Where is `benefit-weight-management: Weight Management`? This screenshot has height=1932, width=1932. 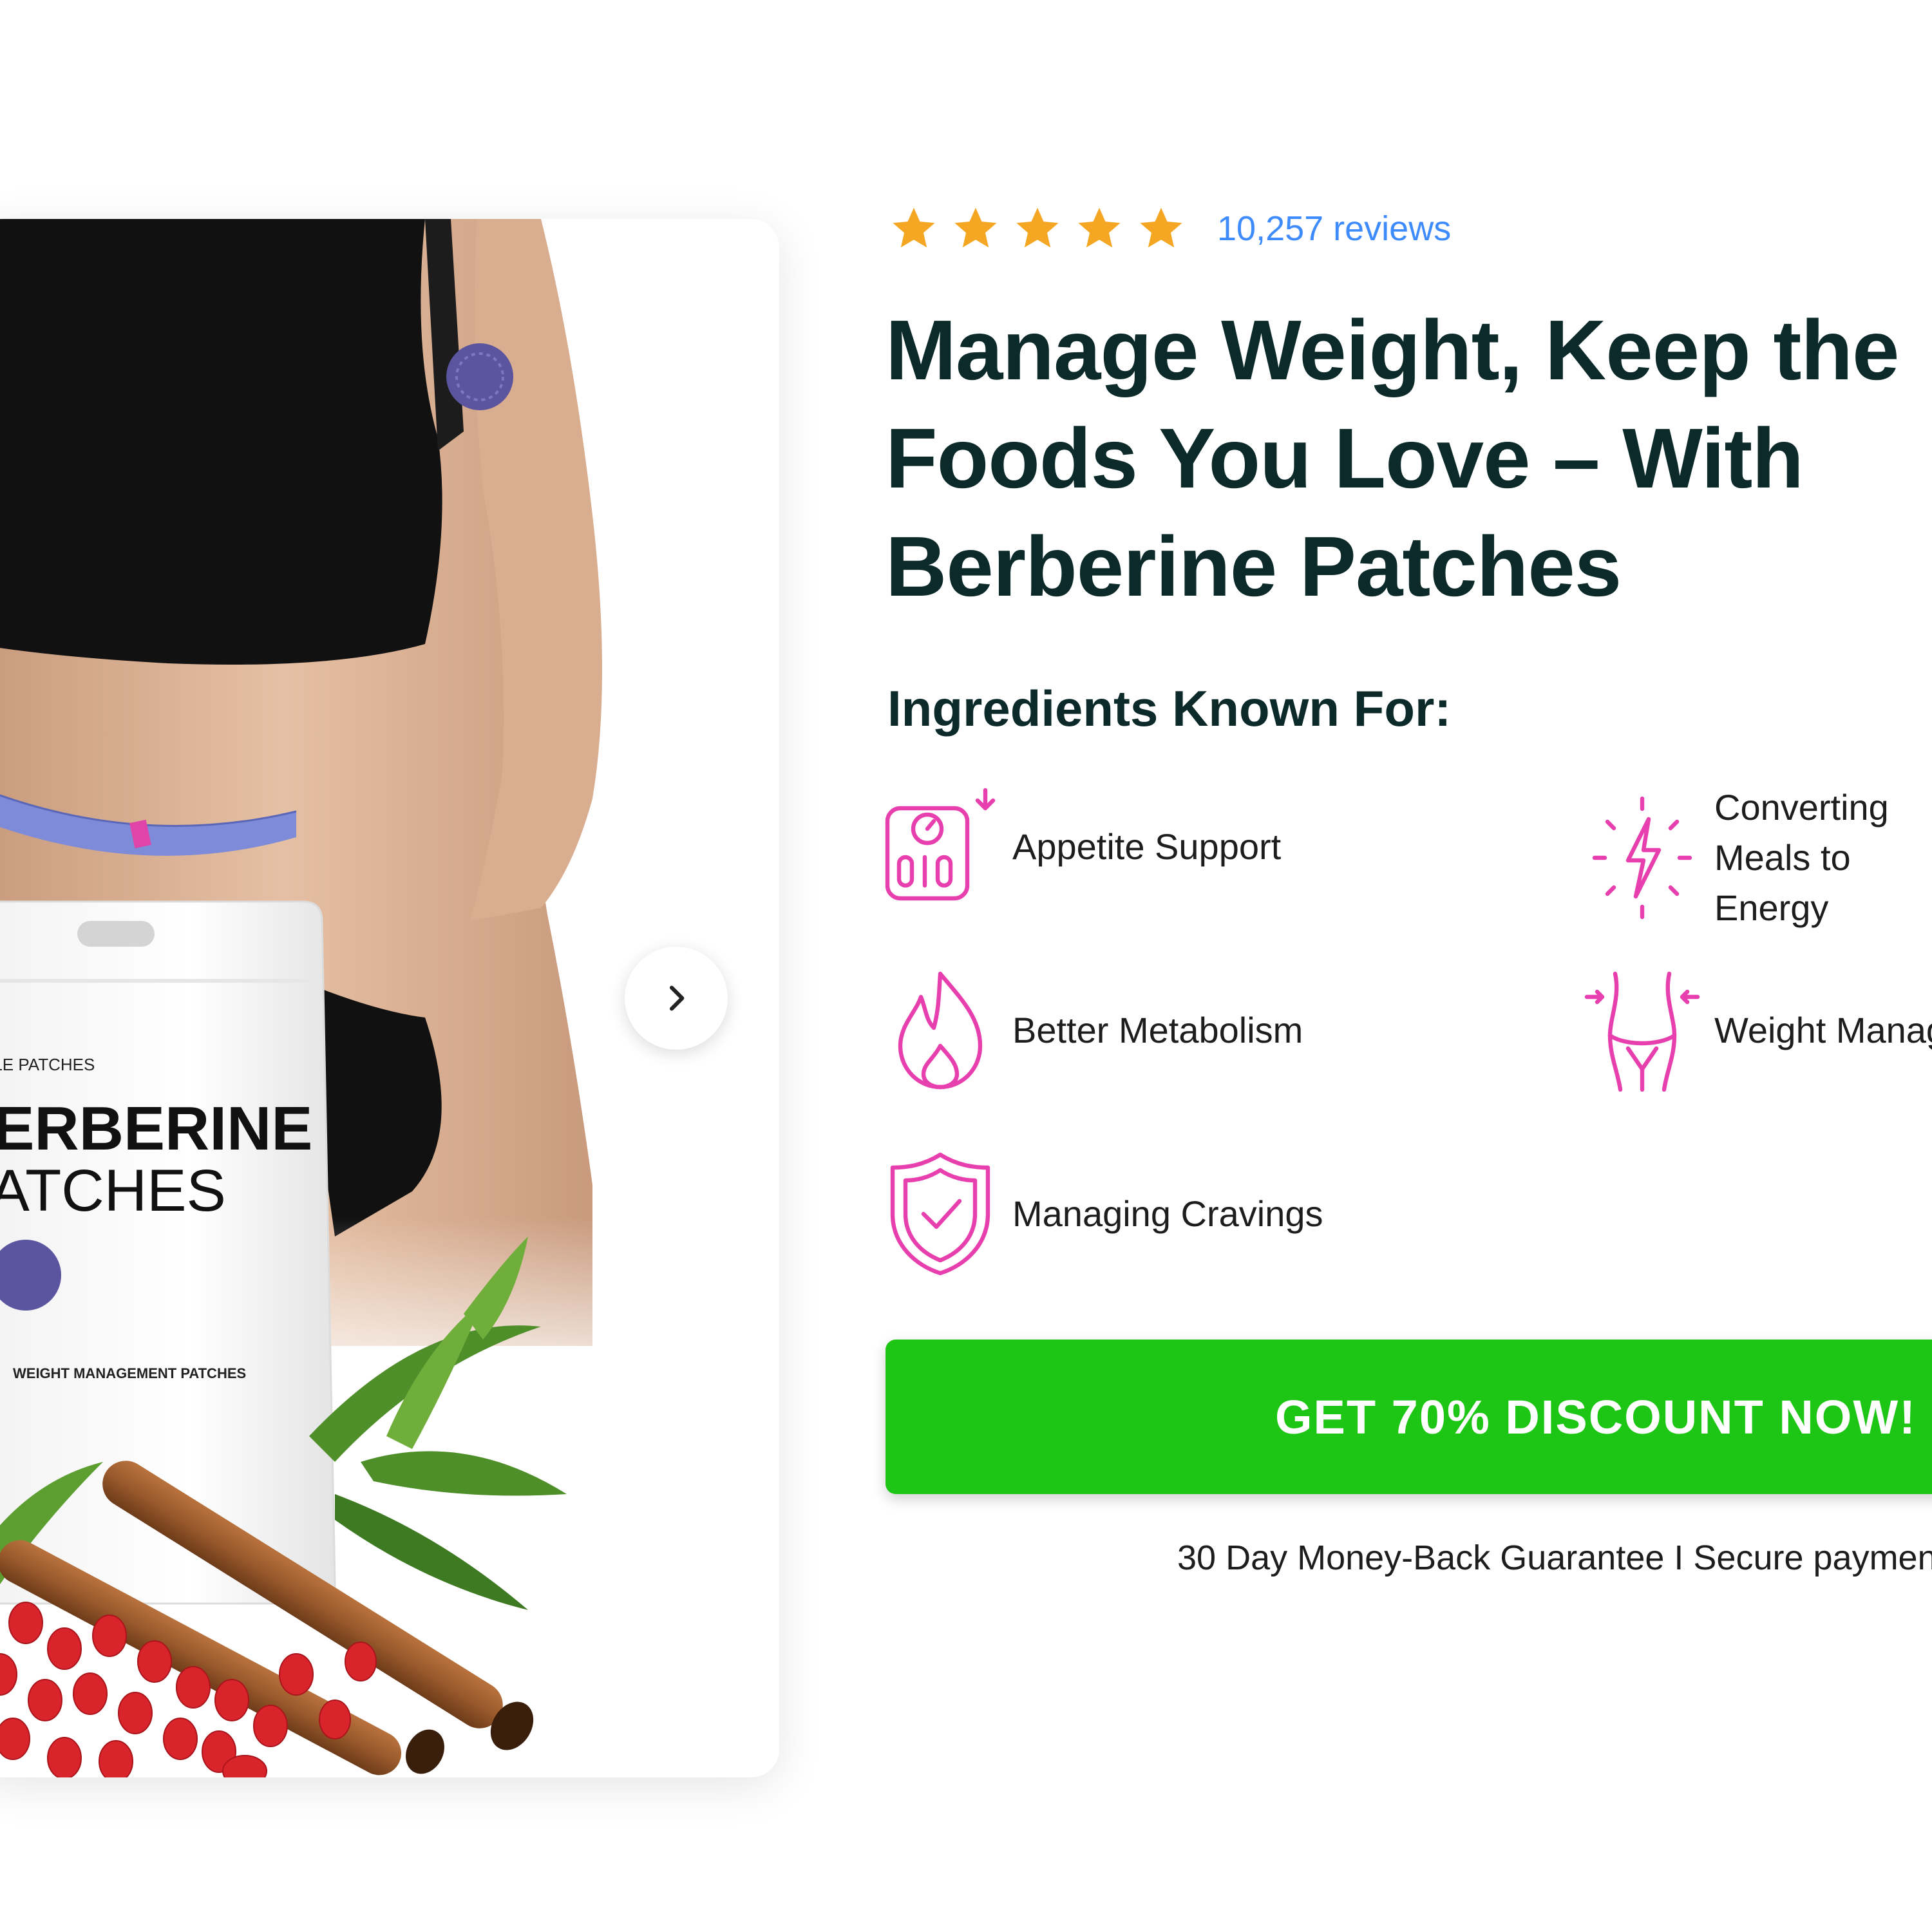 benefit-weight-management: Weight Management is located at coordinates (1758, 1030).